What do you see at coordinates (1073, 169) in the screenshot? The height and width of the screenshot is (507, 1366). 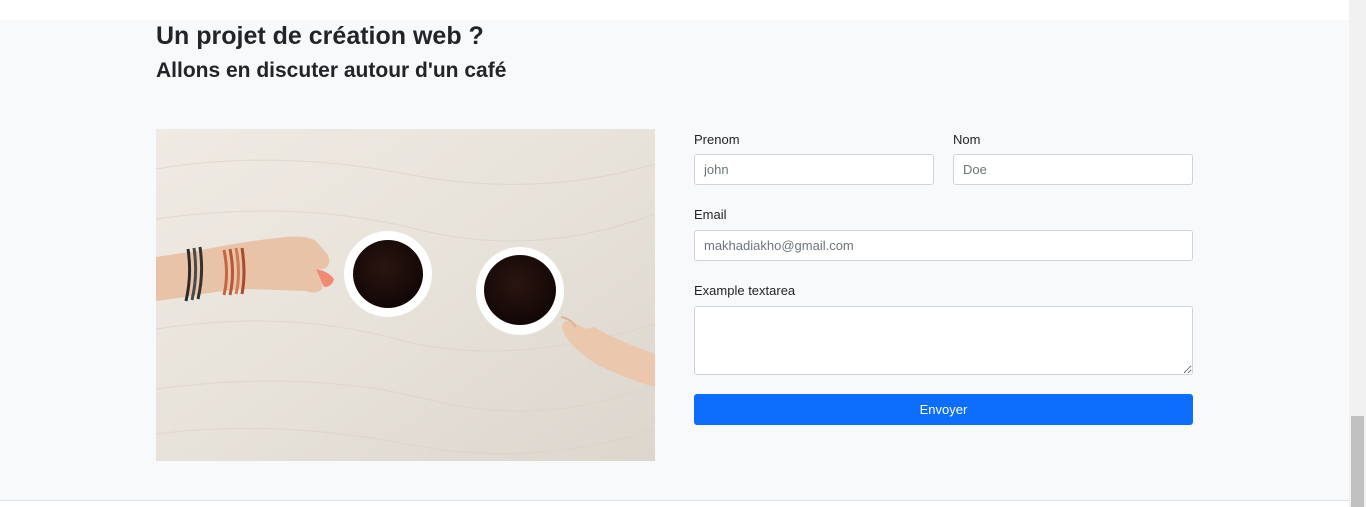 I see `last-name-input` at bounding box center [1073, 169].